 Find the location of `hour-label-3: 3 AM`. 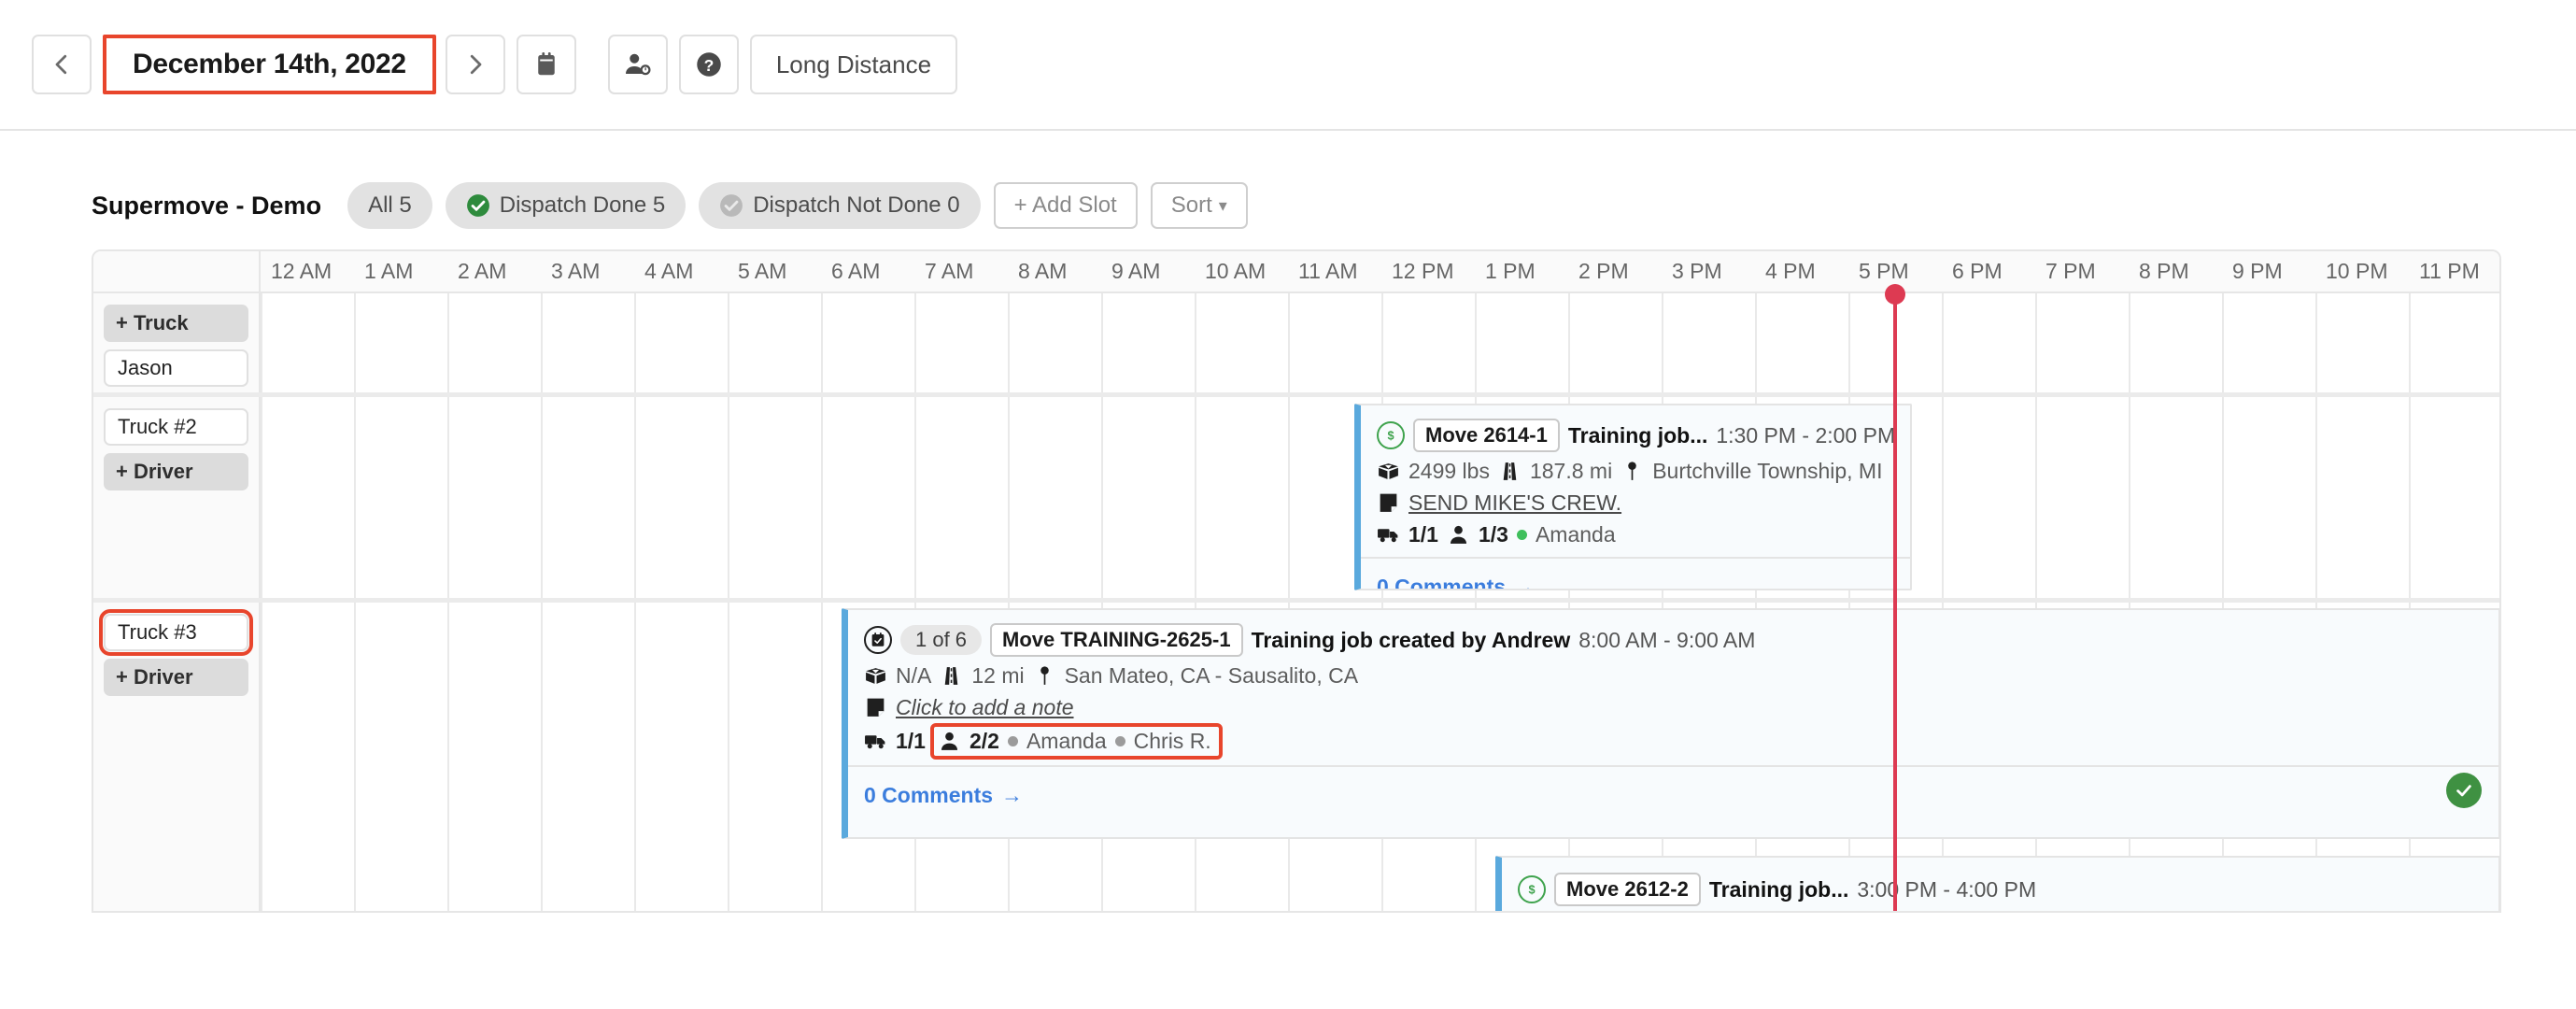

hour-label-3: 3 AM is located at coordinates (576, 271).